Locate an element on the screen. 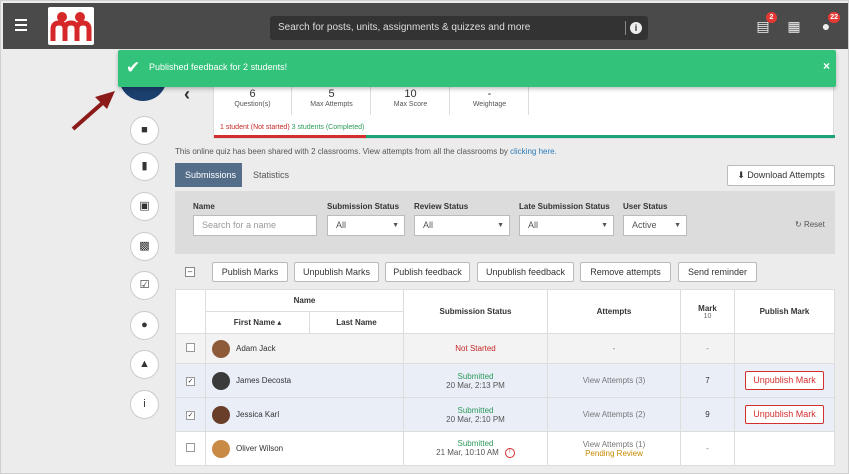 This screenshot has height=474, width=849. info-icon: i is located at coordinates (636, 28).